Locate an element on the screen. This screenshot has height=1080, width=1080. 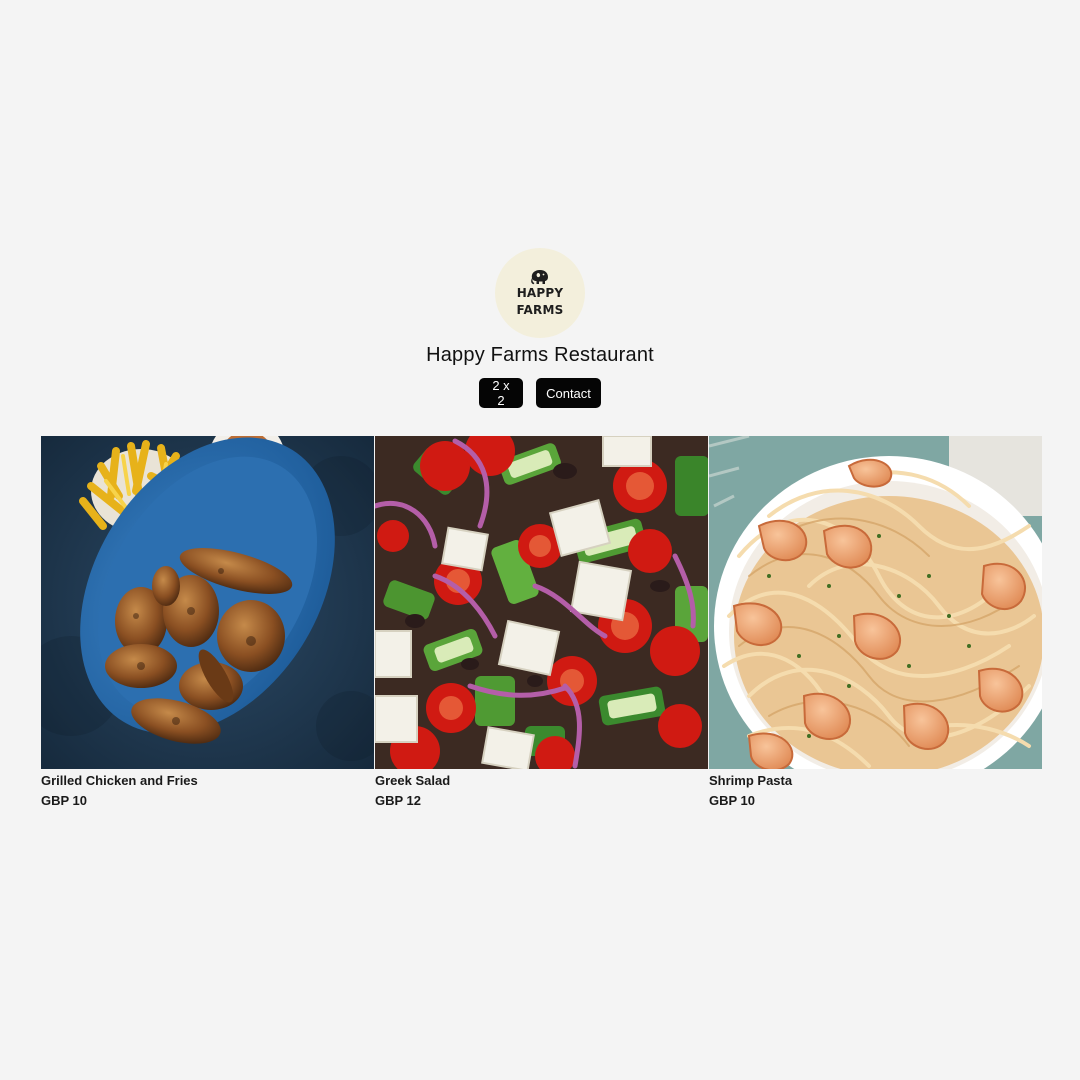
product-card: Grilled Chicken and Fries GBP 10 is located at coordinates (208, 622).